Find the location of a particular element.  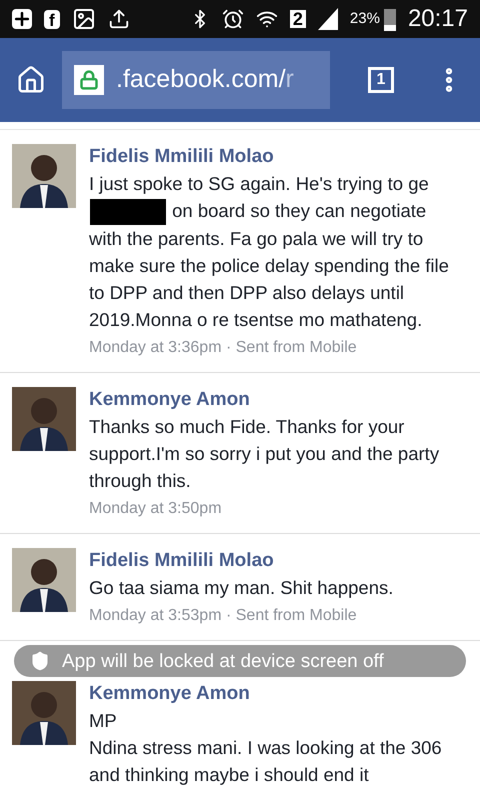

message-text: Thanks so much Fide. Thanks for your support.I'm so sorry i put you and the party through this. is located at coordinates (264, 454).